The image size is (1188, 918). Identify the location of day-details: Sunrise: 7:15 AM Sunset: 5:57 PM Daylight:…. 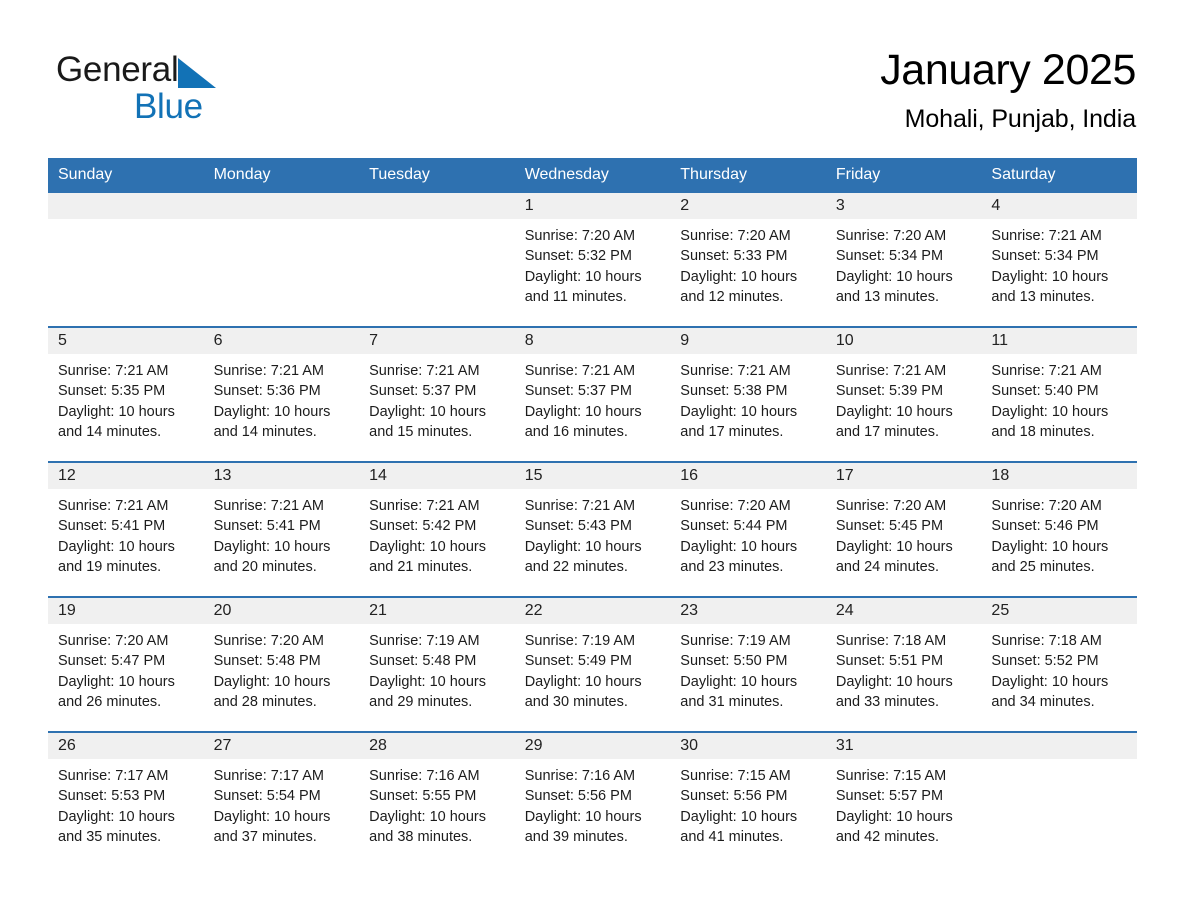
(904, 803).